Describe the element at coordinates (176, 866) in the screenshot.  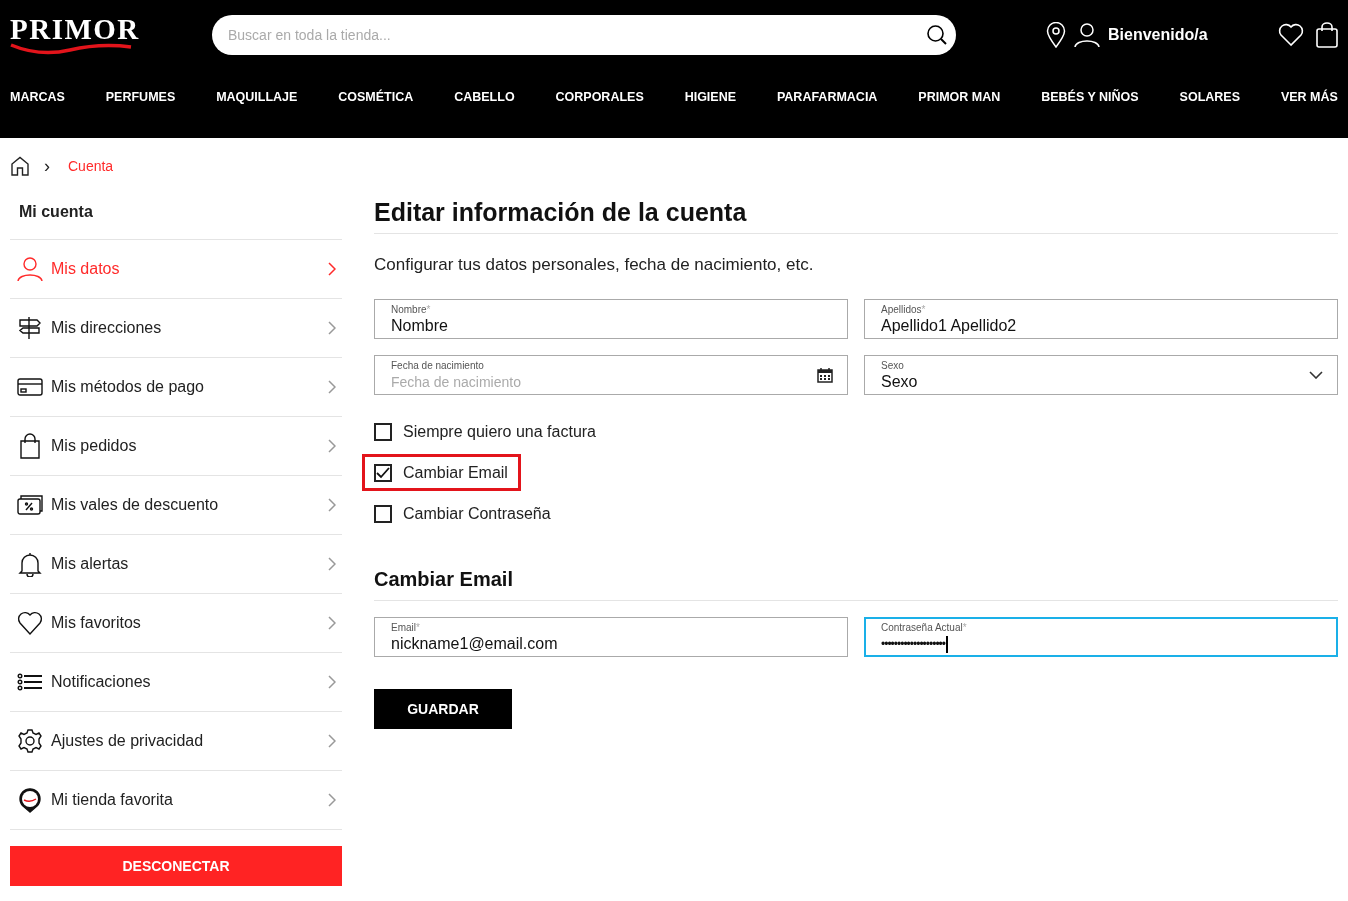
I see `logout-button: DESCONECTAR` at that location.